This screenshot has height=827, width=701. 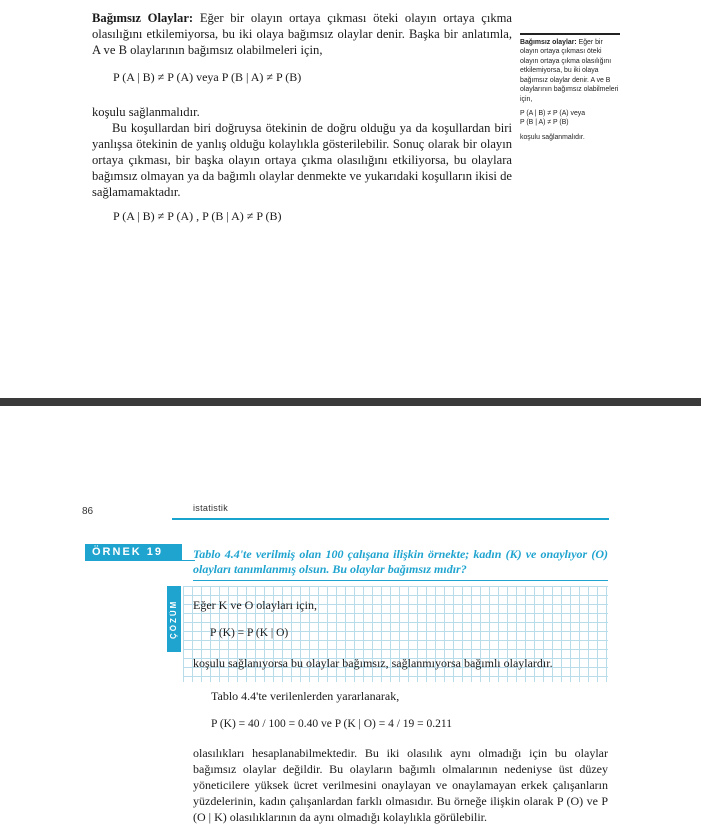 I want to click on solution-table-reference: Tablo 4.4'te verilenlerden yararlanarak,, so click(x=305, y=696).